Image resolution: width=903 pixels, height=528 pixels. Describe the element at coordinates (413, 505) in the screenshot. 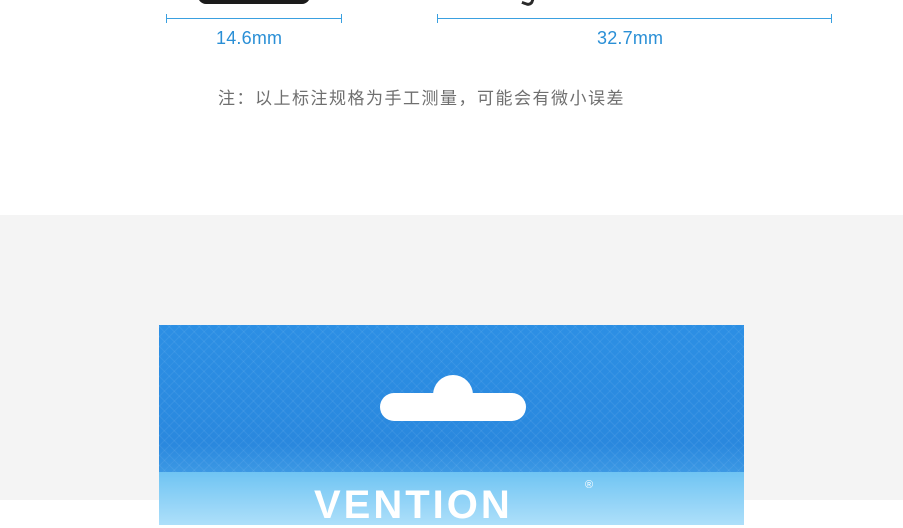

I see `brand-logo: VENTION` at that location.